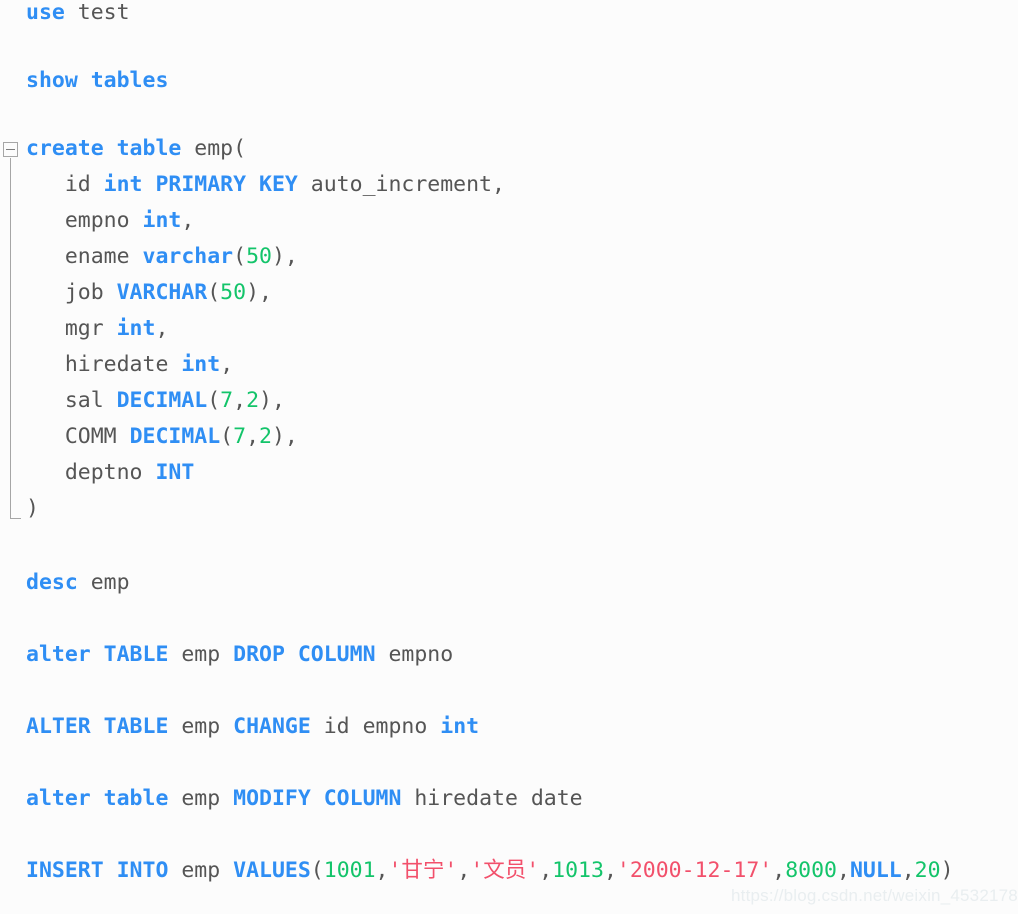  I want to click on line-col-mgr: mgr int,, so click(97, 329).